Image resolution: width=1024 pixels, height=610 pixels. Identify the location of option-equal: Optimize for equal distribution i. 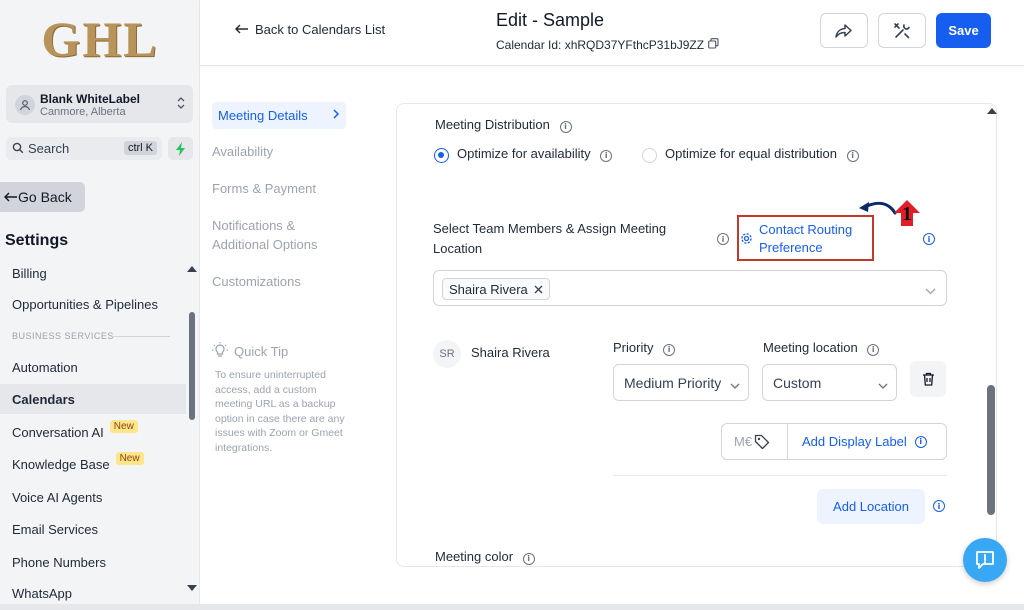
(762, 154).